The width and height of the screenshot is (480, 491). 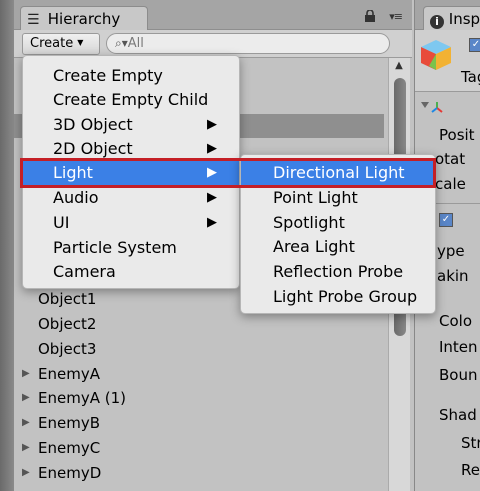 I want to click on list-item-label: Object3, so click(x=67, y=349).